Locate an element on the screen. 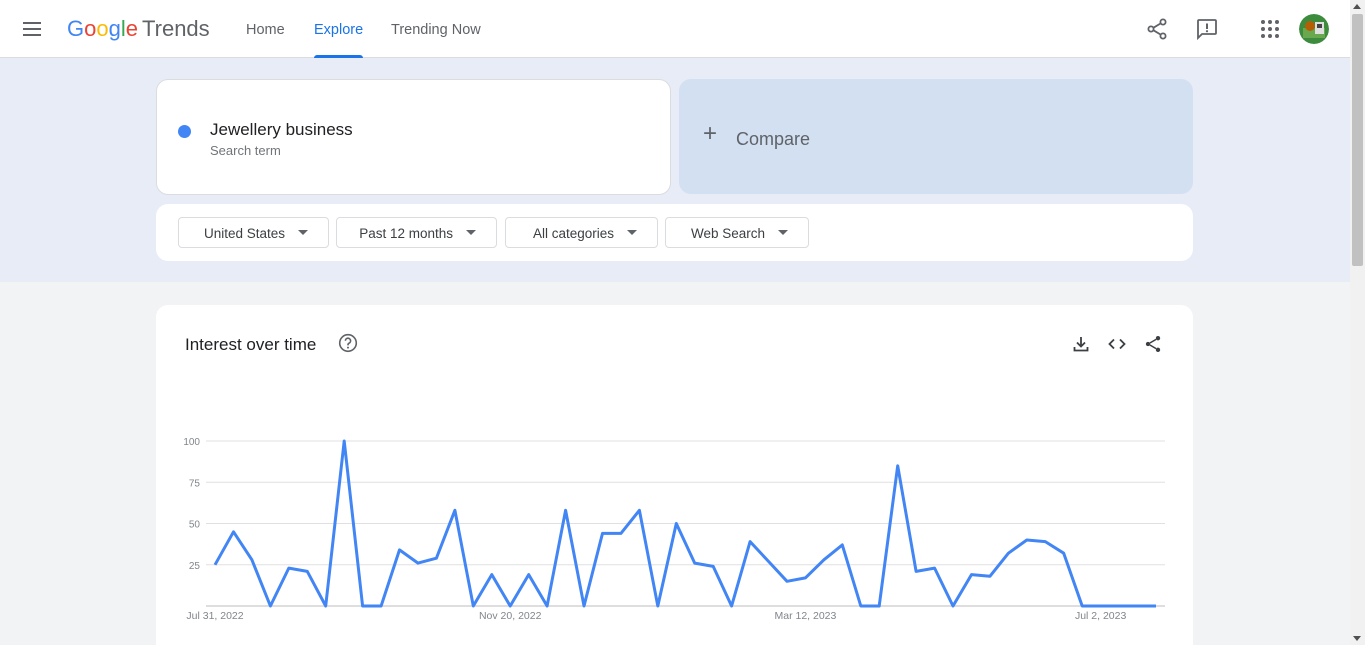 Image resolution: width=1365 pixels, height=645 pixels. x-tick-label: Nov 20, 2022 is located at coordinates (510, 616).